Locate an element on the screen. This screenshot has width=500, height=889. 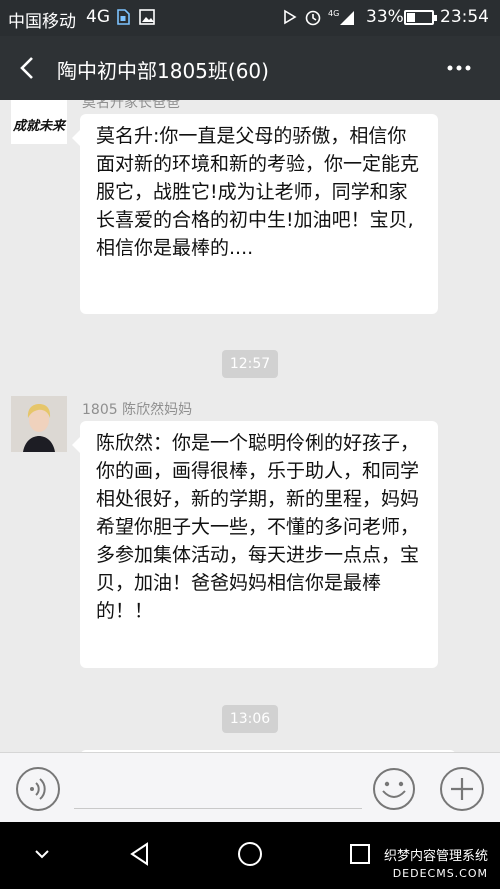
home-circle-icon is located at coordinates (250, 854).